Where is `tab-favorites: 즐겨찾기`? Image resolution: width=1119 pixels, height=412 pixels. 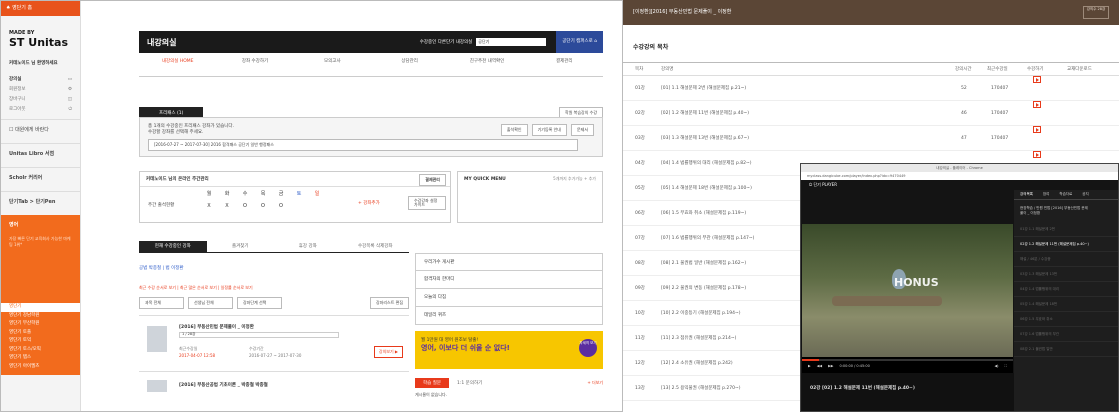 tab-favorites: 즐겨찾기 is located at coordinates (241, 246).